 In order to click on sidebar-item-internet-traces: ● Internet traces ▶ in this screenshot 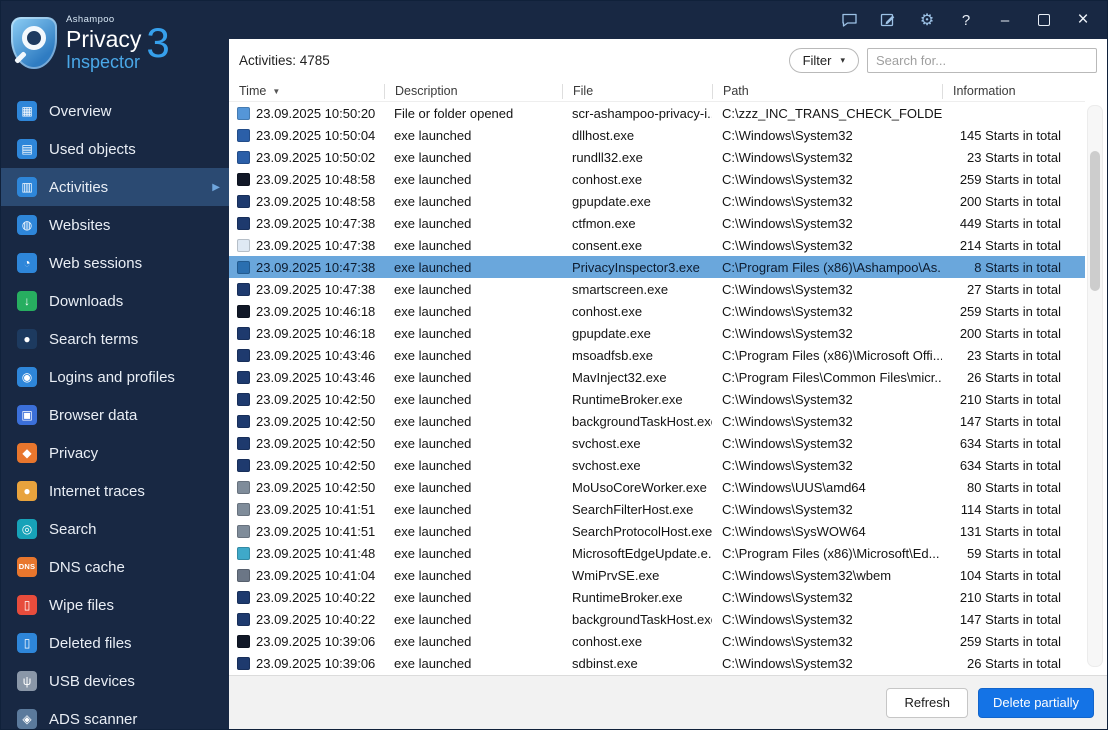, I will do `click(115, 491)`.